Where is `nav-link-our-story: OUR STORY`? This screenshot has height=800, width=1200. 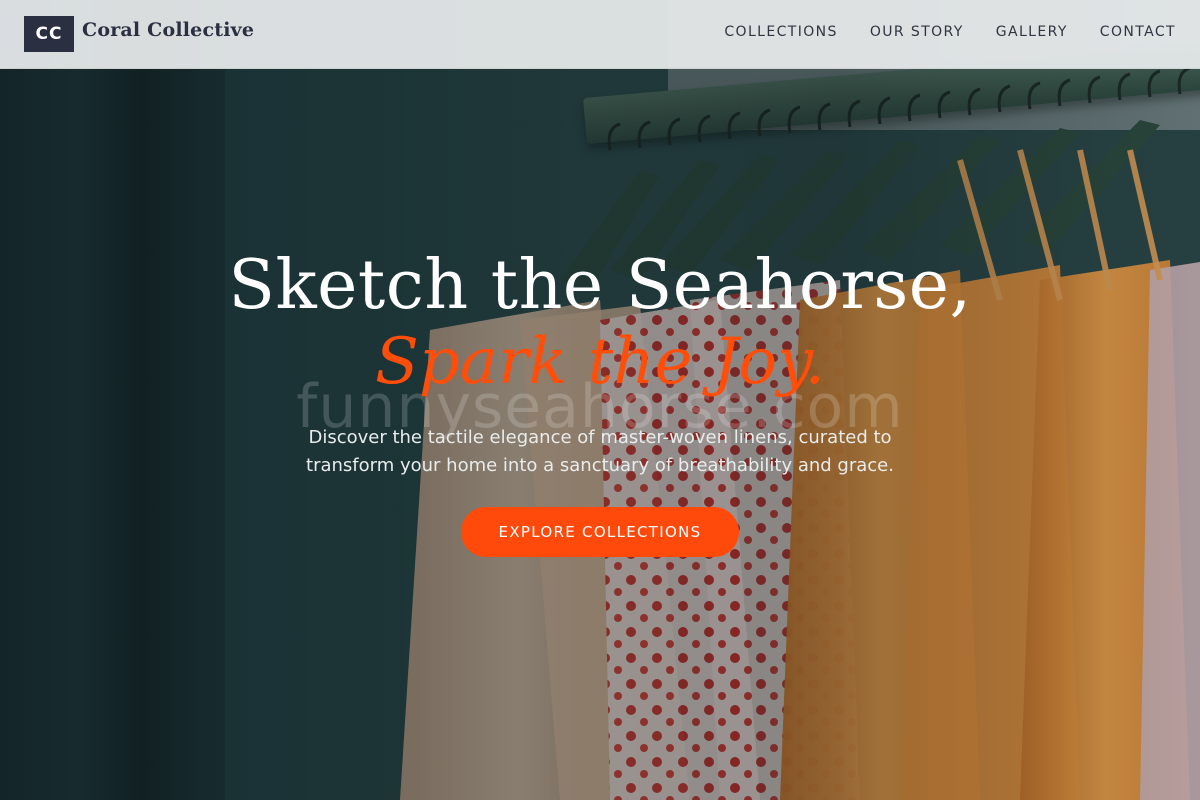 nav-link-our-story: OUR STORY is located at coordinates (917, 32).